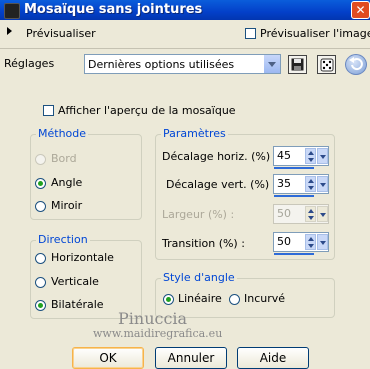 The image size is (370, 369). I want to click on method-group, so click(86, 177).